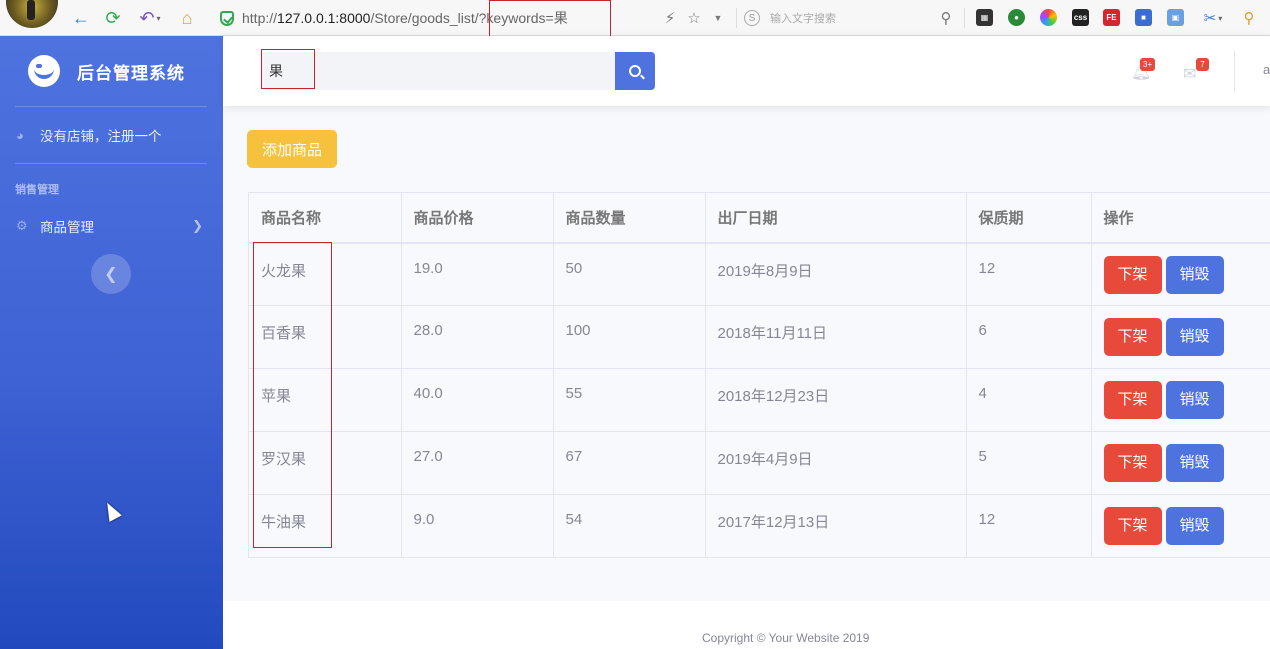 This screenshot has height=649, width=1270. Describe the element at coordinates (836, 463) in the screenshot. I see `goods-date: 2019年4月9日` at that location.